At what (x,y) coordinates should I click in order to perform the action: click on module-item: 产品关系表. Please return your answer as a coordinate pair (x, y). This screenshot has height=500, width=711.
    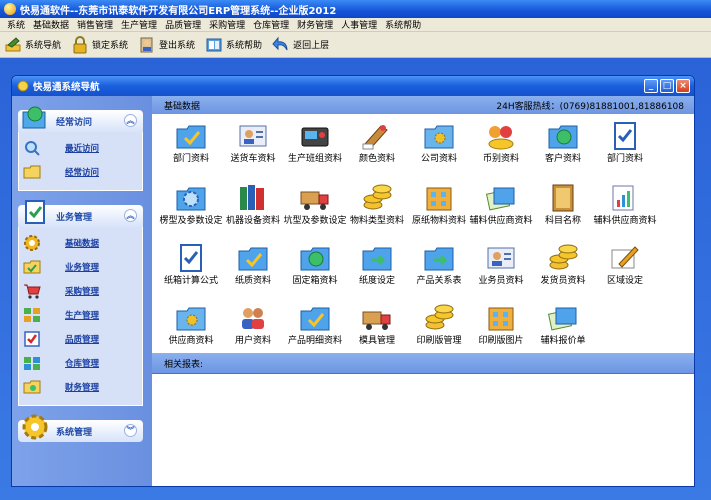
    Looking at the image, I should click on (439, 264).